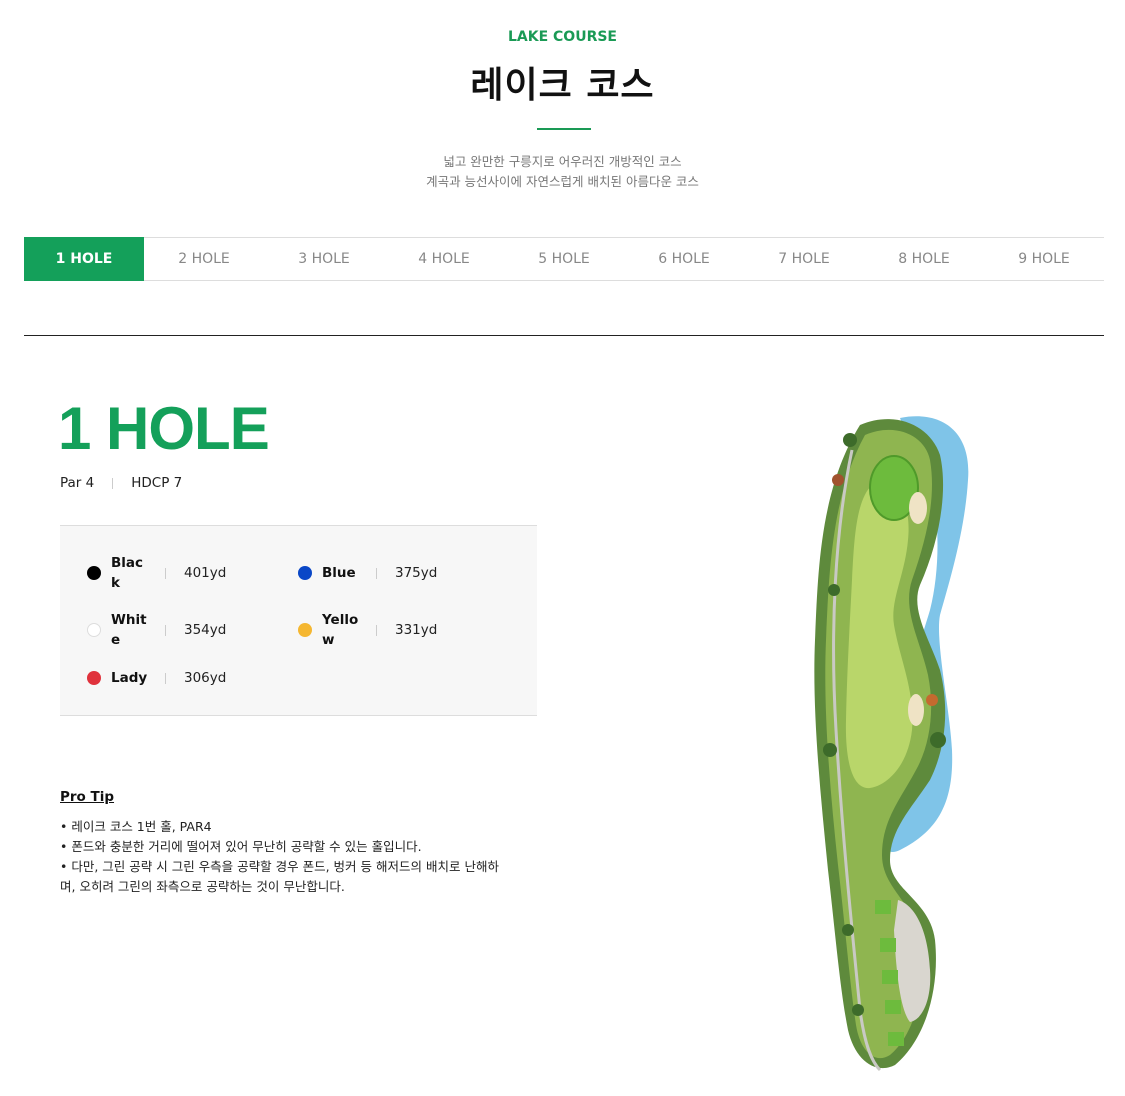 Image resolution: width=1125 pixels, height=1096 pixels. Describe the element at coordinates (367, 630) in the screenshot. I see `tee-yellow: Yellow 331yd` at that location.